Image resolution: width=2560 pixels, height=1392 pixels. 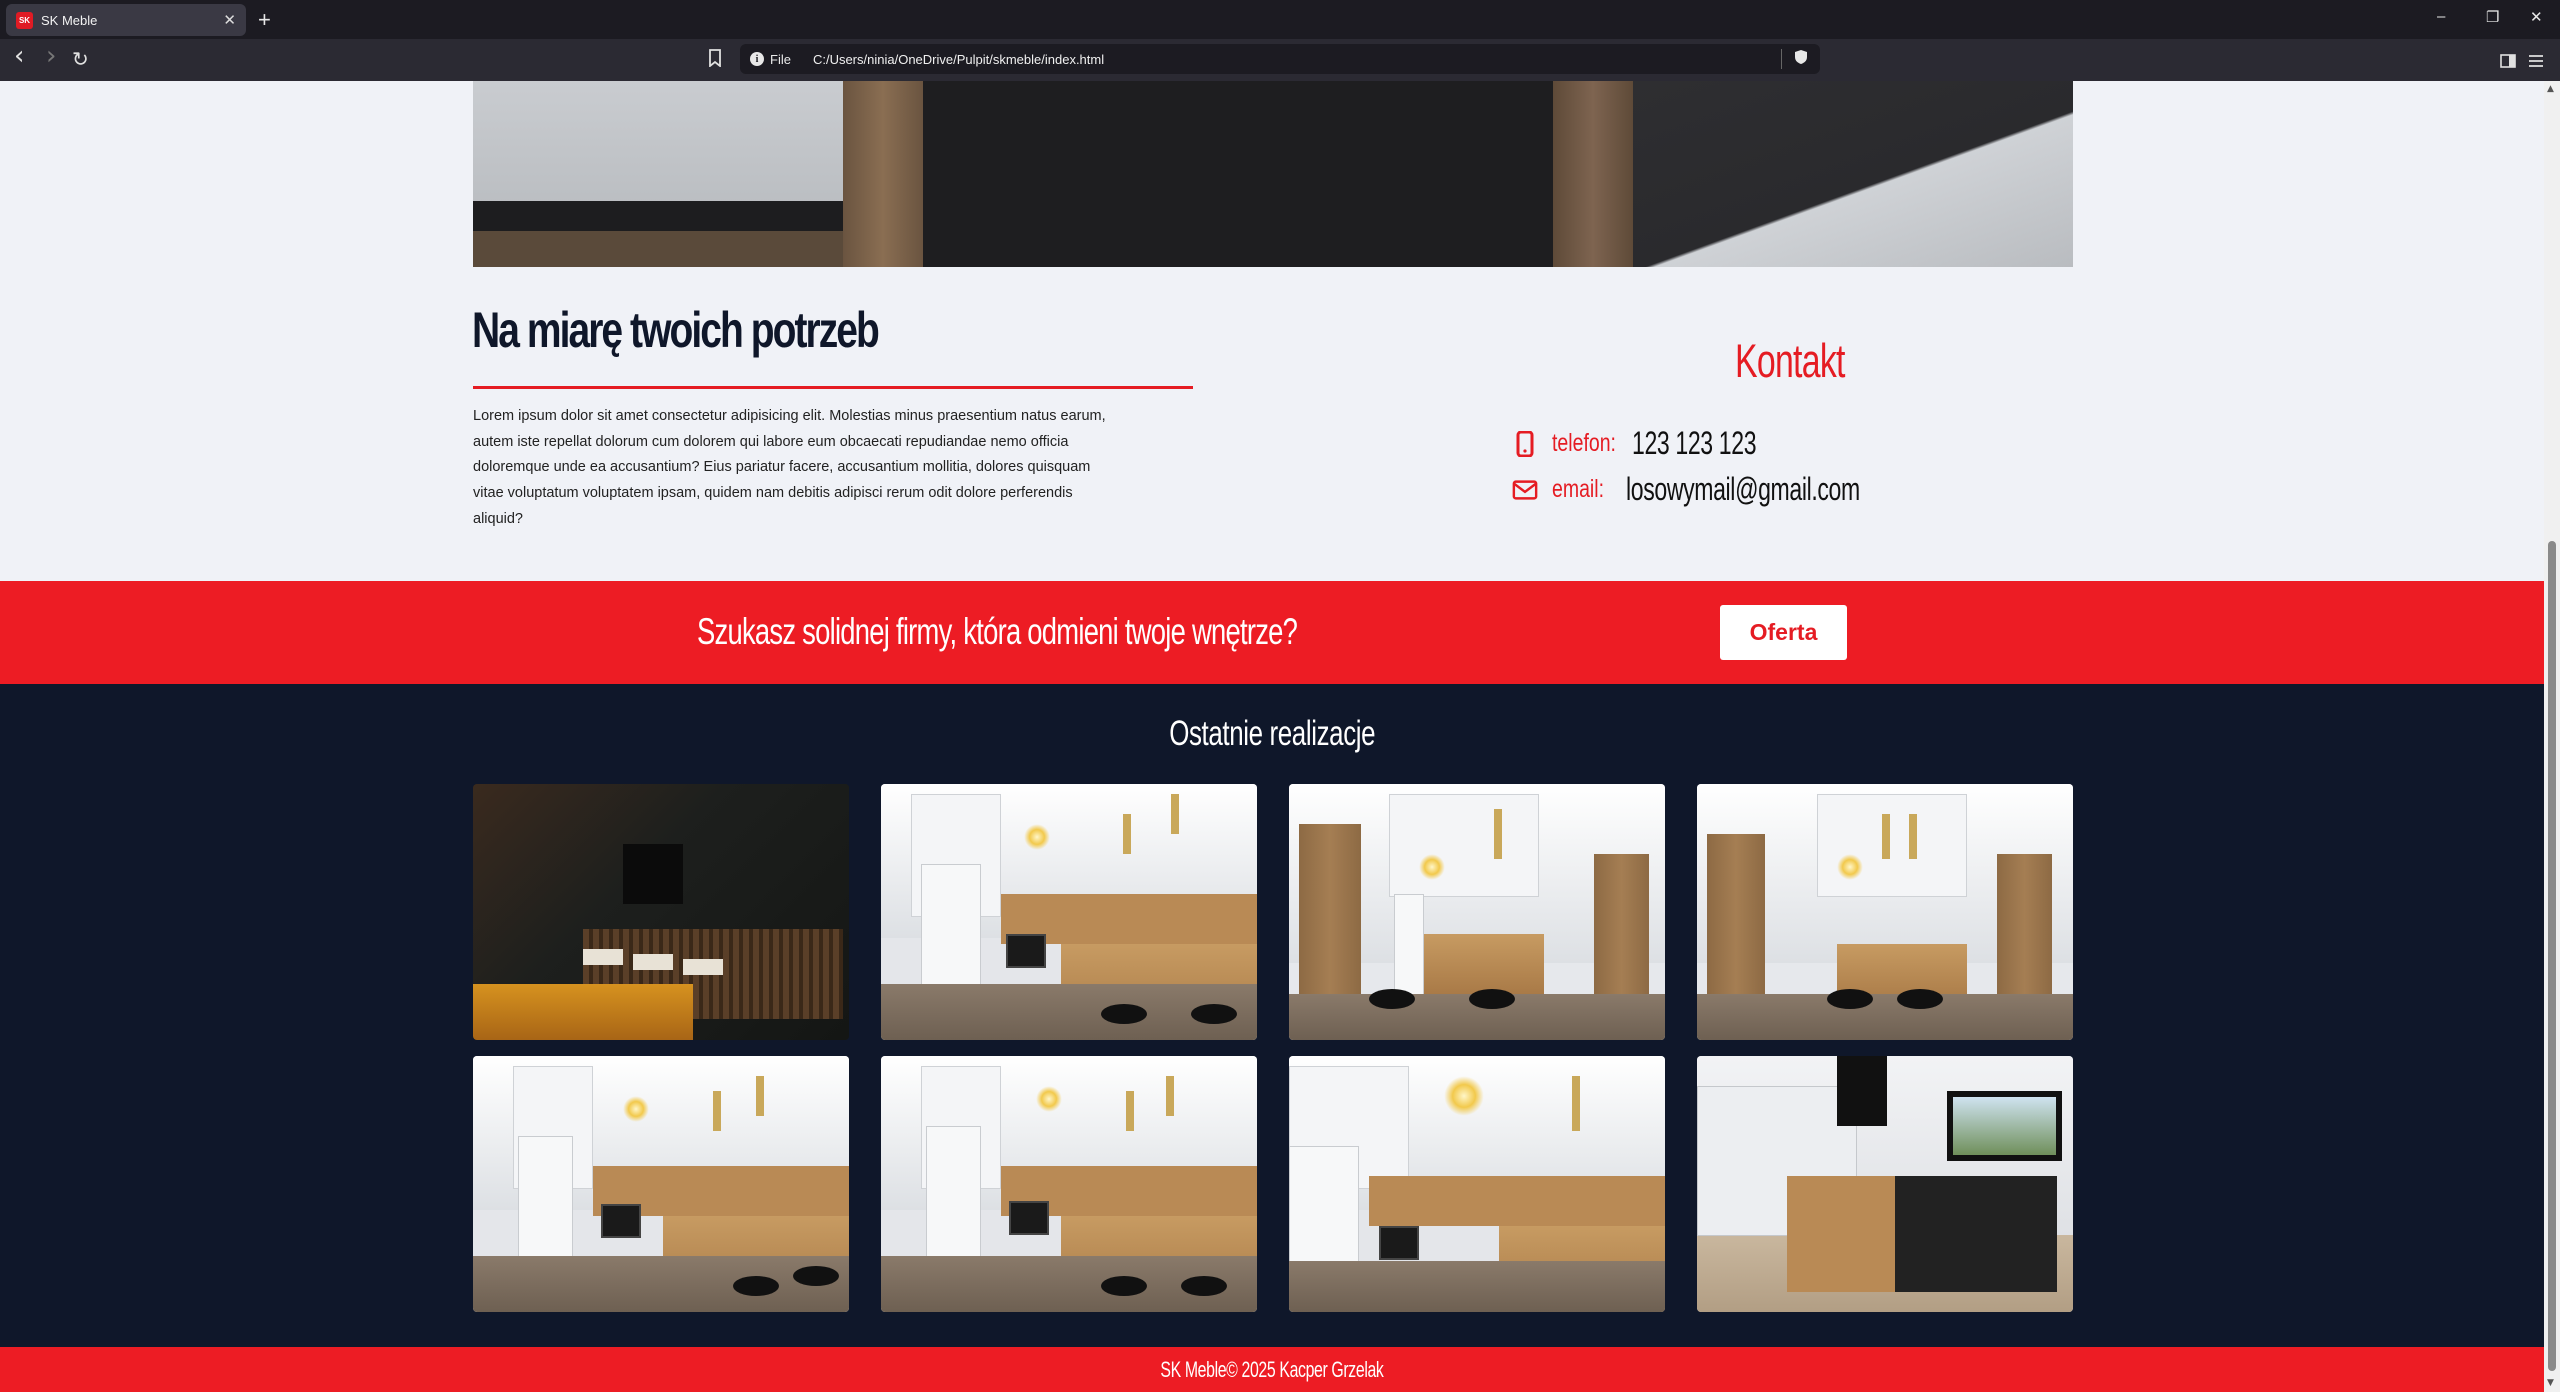 I want to click on gallery-title: Ostatnie realizacje, so click(x=1272, y=733).